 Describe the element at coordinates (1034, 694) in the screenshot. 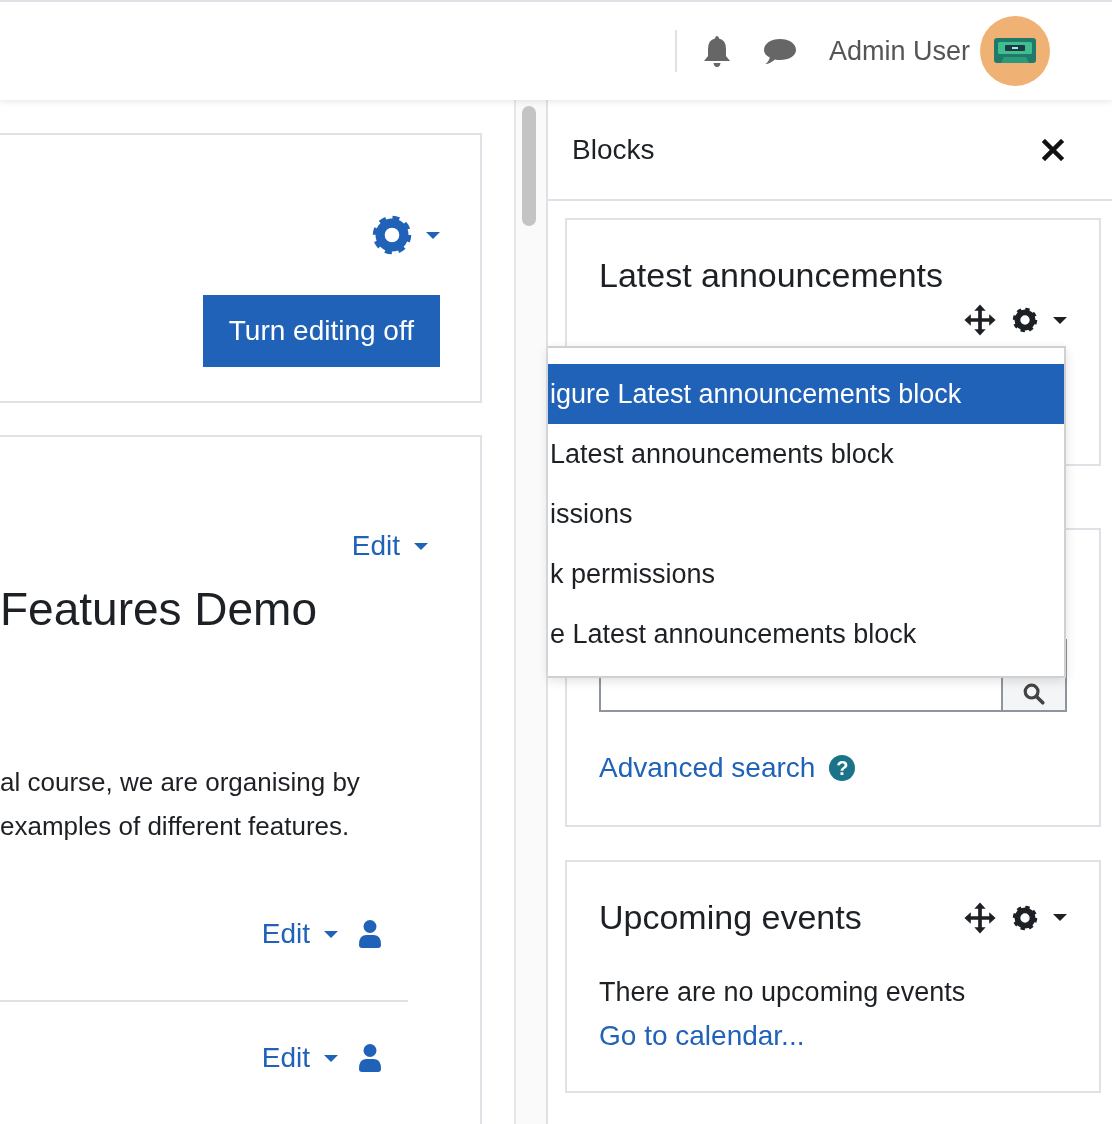

I see `search-icon` at that location.